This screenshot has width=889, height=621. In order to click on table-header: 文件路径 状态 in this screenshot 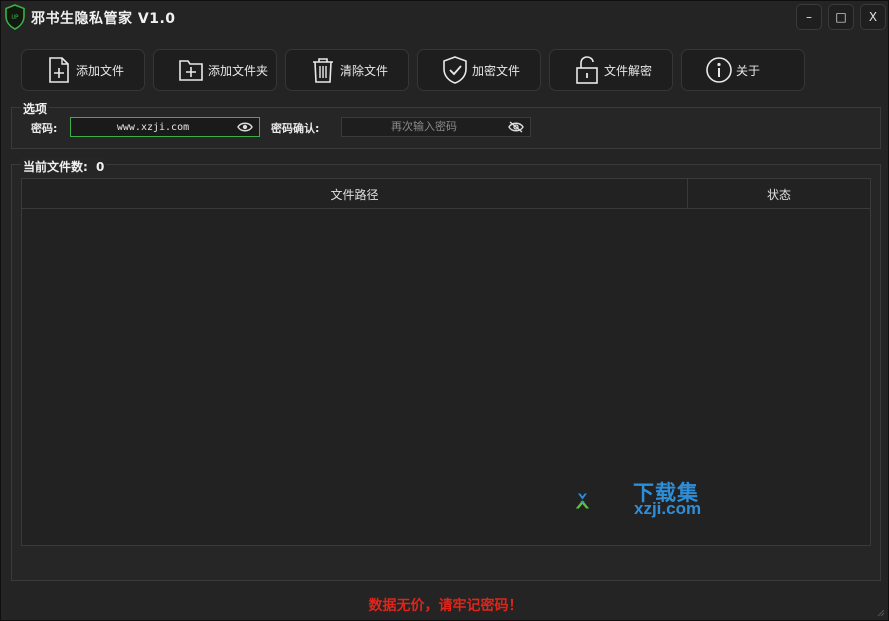, I will do `click(446, 194)`.